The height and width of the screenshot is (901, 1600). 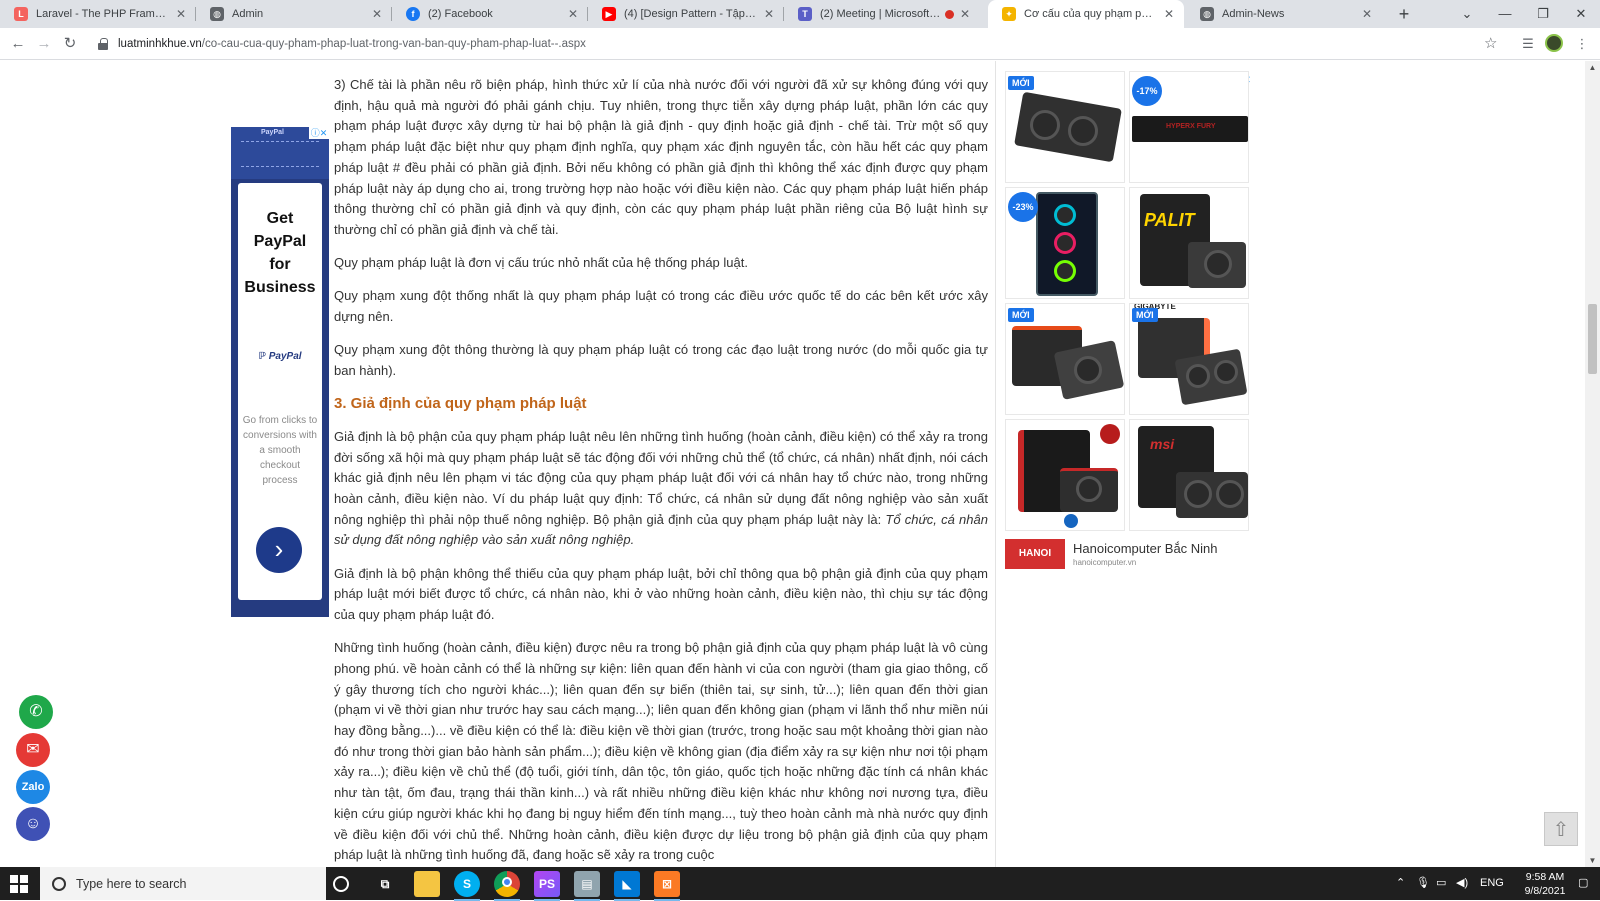 I want to click on tab-active-article: ✦ Cơ cấu của quy phạm pháp luật ✕, so click(x=1086, y=14).